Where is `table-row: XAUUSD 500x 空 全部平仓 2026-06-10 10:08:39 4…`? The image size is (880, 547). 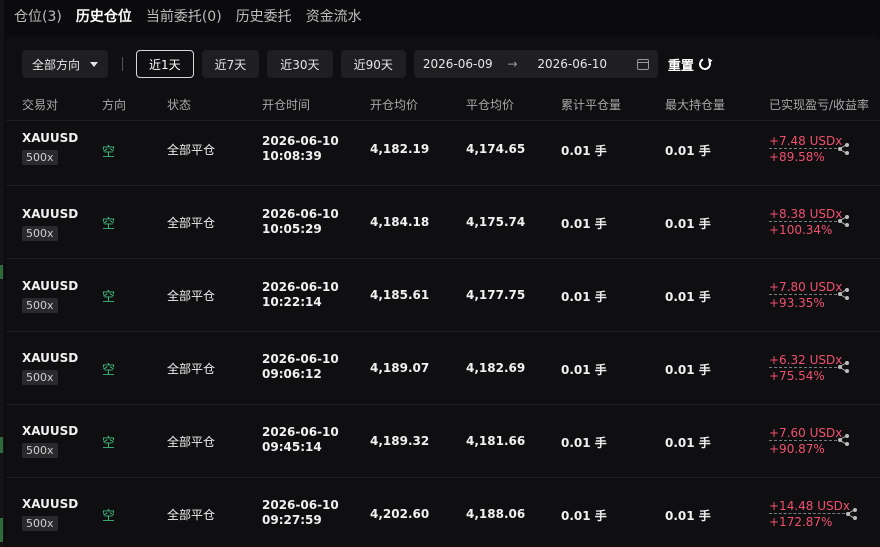 table-row: XAUUSD 500x 空 全部平仓 2026-06-10 10:08:39 4… is located at coordinates (443, 152).